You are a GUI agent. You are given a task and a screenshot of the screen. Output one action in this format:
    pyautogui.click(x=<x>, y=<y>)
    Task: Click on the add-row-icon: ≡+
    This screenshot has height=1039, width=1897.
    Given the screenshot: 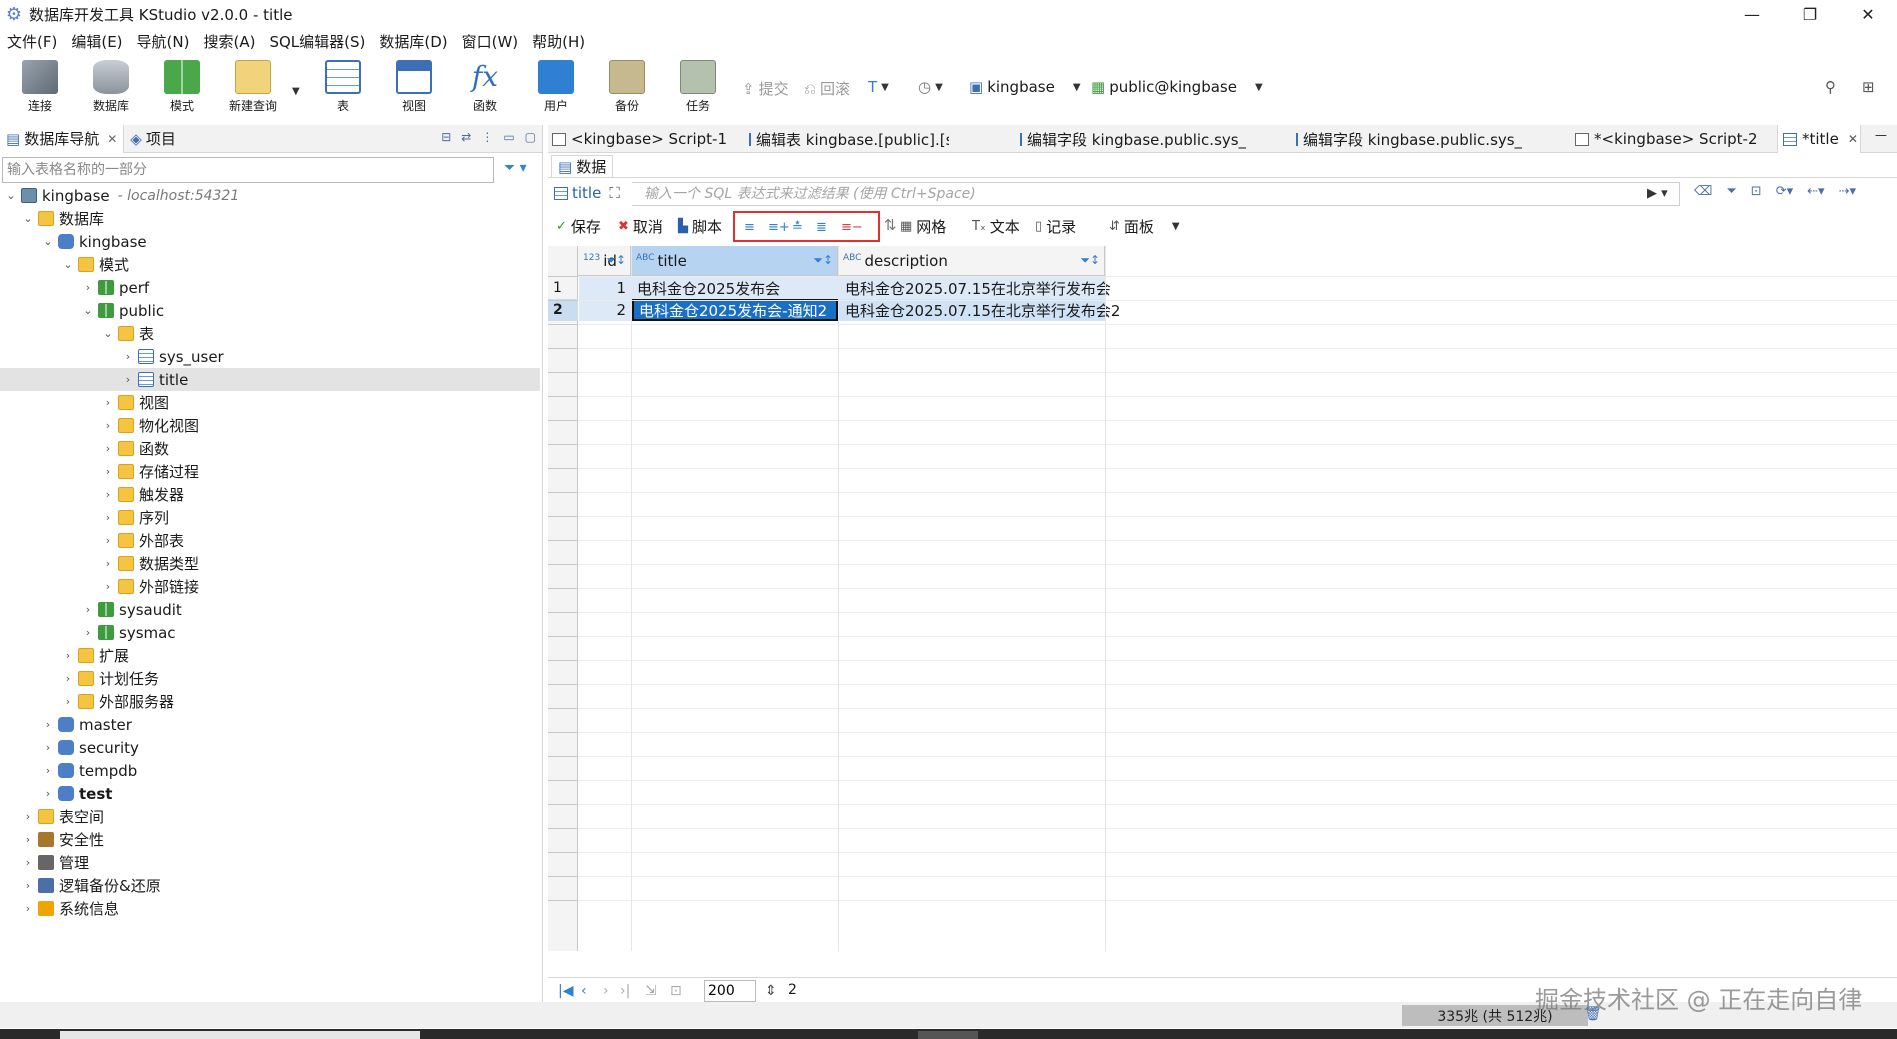 What is the action you would take?
    pyautogui.click(x=779, y=227)
    